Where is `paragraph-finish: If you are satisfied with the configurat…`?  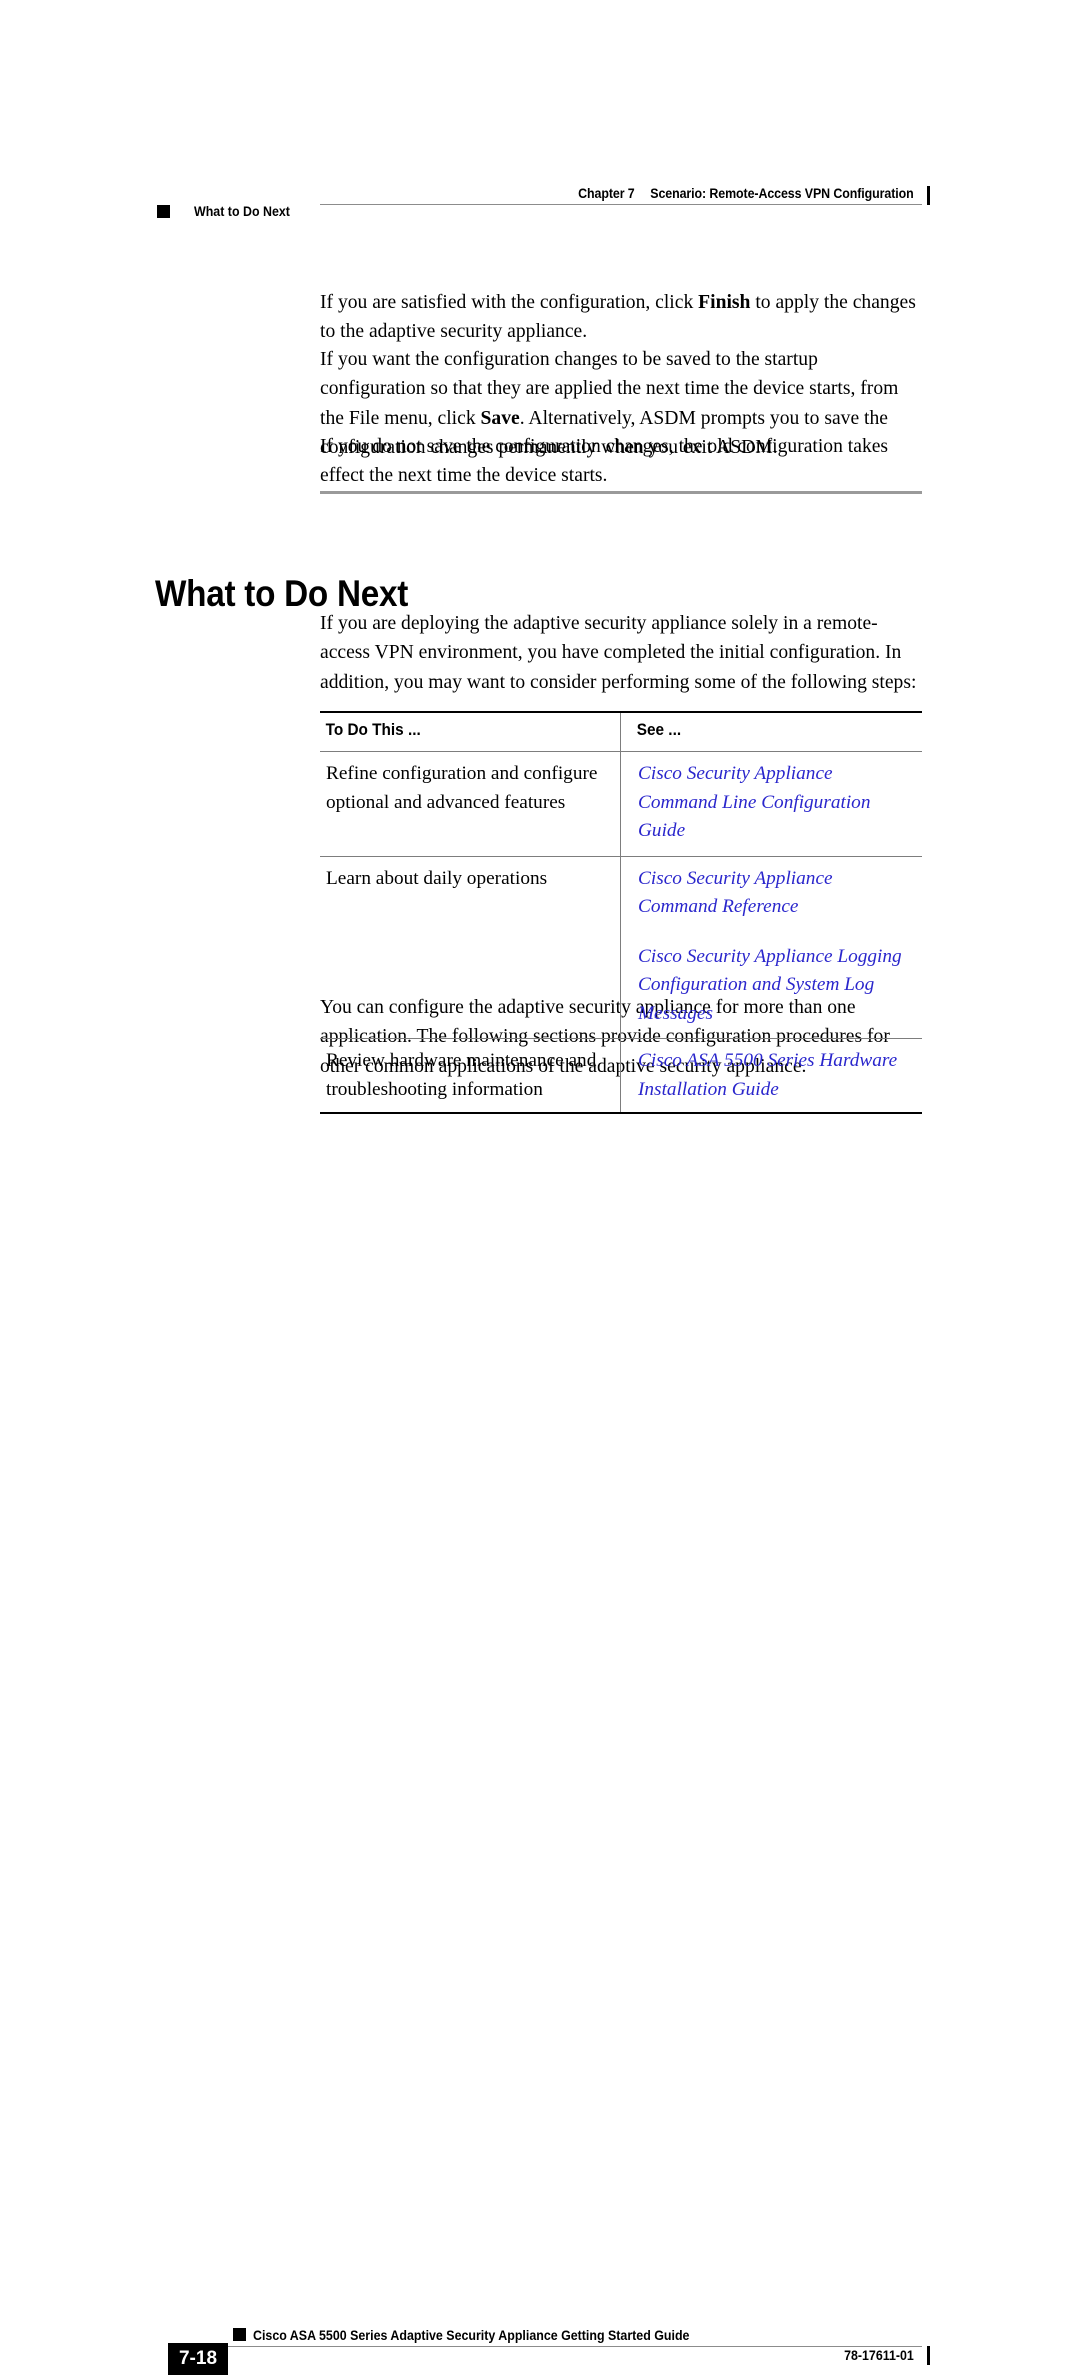 paragraph-finish: If you are satisfied with the configurat… is located at coordinates (621, 317).